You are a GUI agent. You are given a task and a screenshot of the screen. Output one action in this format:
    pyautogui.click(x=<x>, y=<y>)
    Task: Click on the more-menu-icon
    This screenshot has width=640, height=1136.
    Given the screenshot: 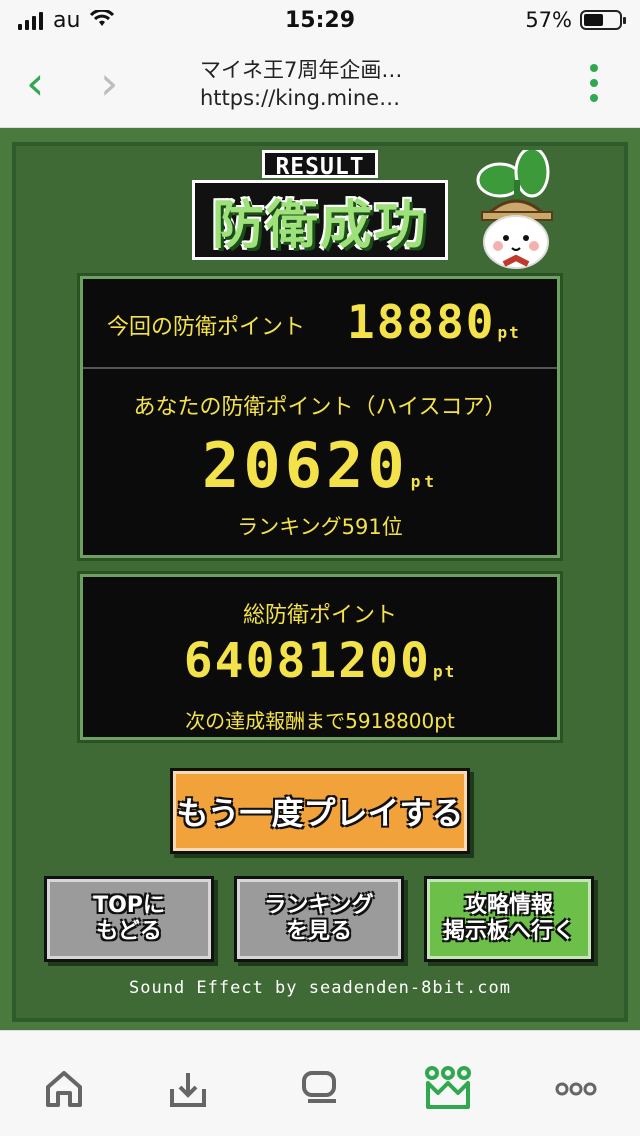 What is the action you would take?
    pyautogui.click(x=595, y=83)
    